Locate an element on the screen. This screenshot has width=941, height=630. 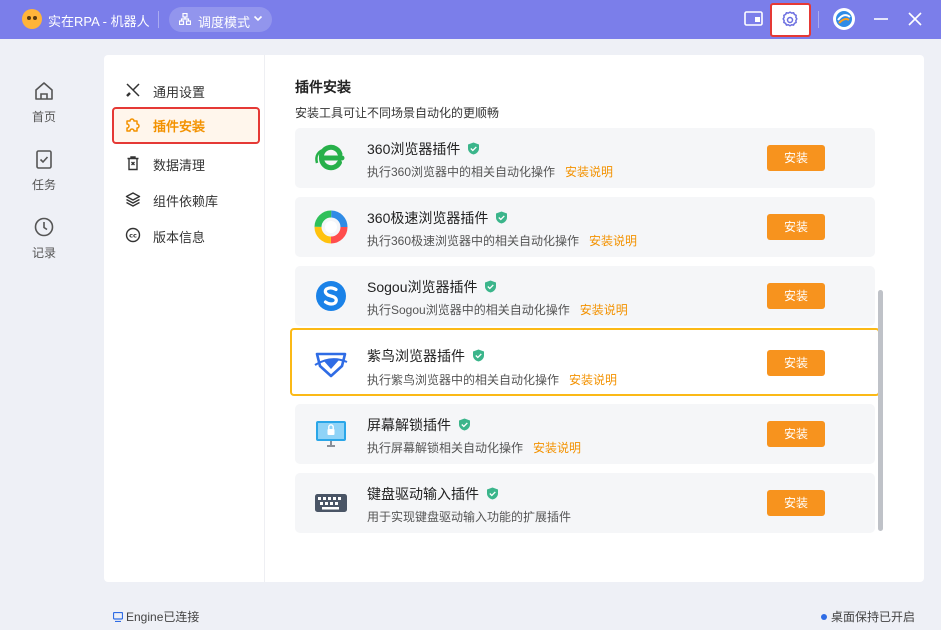
menu-label: 组件依赖库 is located at coordinates (186, 201).